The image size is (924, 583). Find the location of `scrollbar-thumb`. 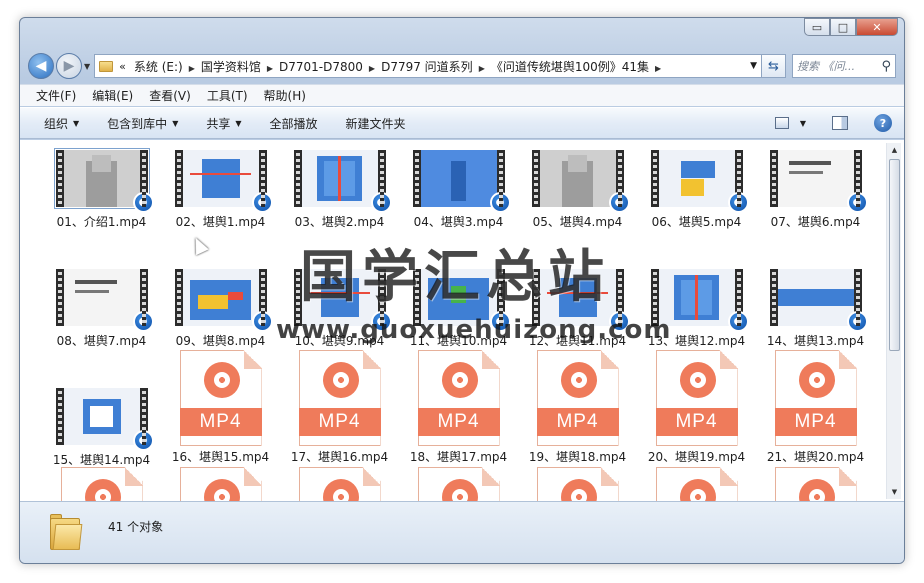

scrollbar-thumb is located at coordinates (894, 255).